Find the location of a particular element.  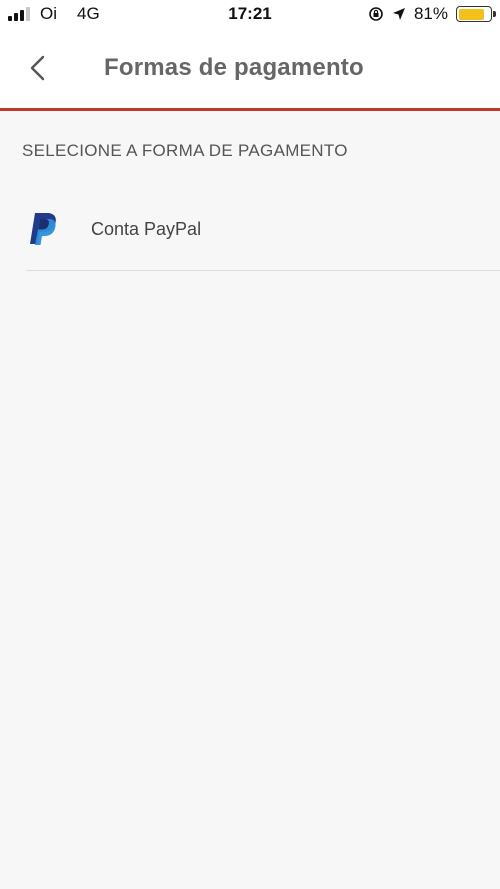

chevron-left-icon is located at coordinates (37, 68).